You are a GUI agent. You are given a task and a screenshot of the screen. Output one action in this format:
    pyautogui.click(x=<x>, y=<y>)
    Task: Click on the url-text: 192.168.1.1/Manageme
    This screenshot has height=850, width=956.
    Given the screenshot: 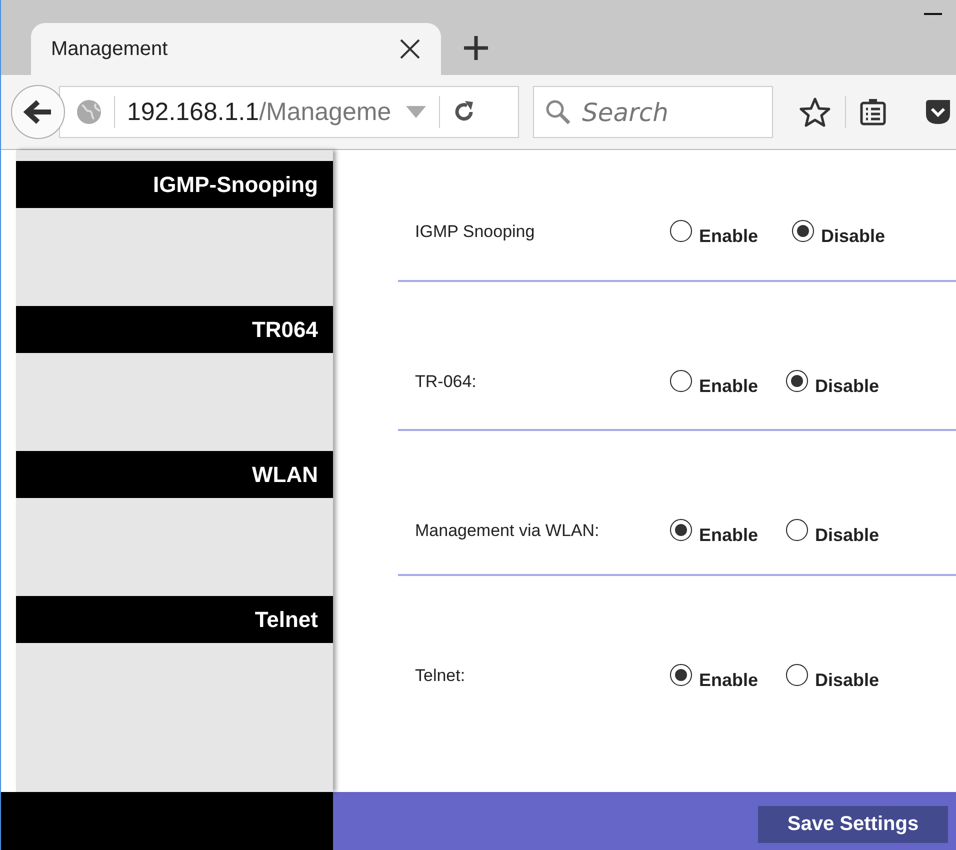 What is the action you would take?
    pyautogui.click(x=259, y=112)
    